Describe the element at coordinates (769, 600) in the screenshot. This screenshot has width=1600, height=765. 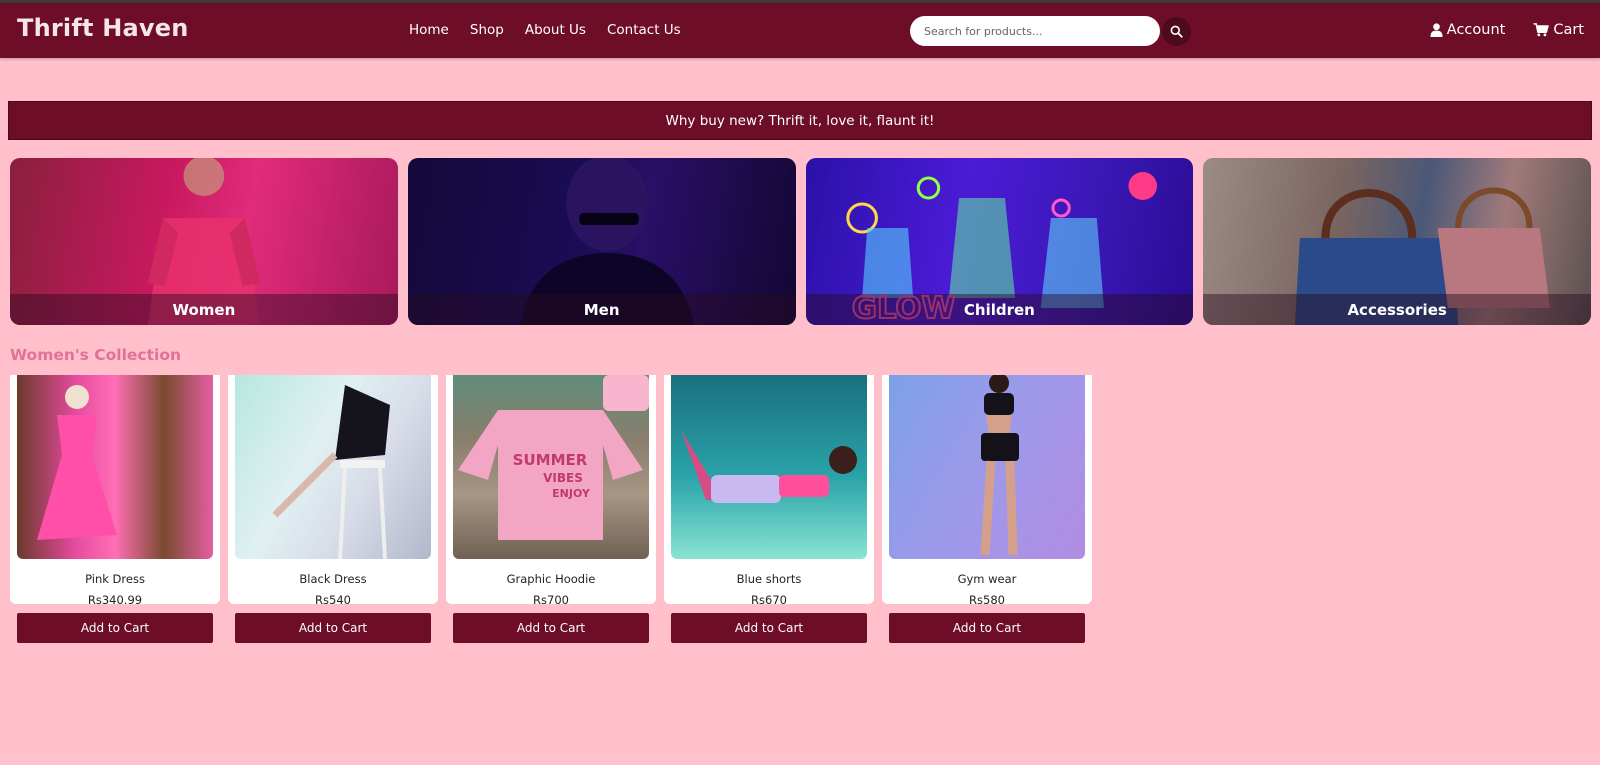
I see `product-price: Rs670` at that location.